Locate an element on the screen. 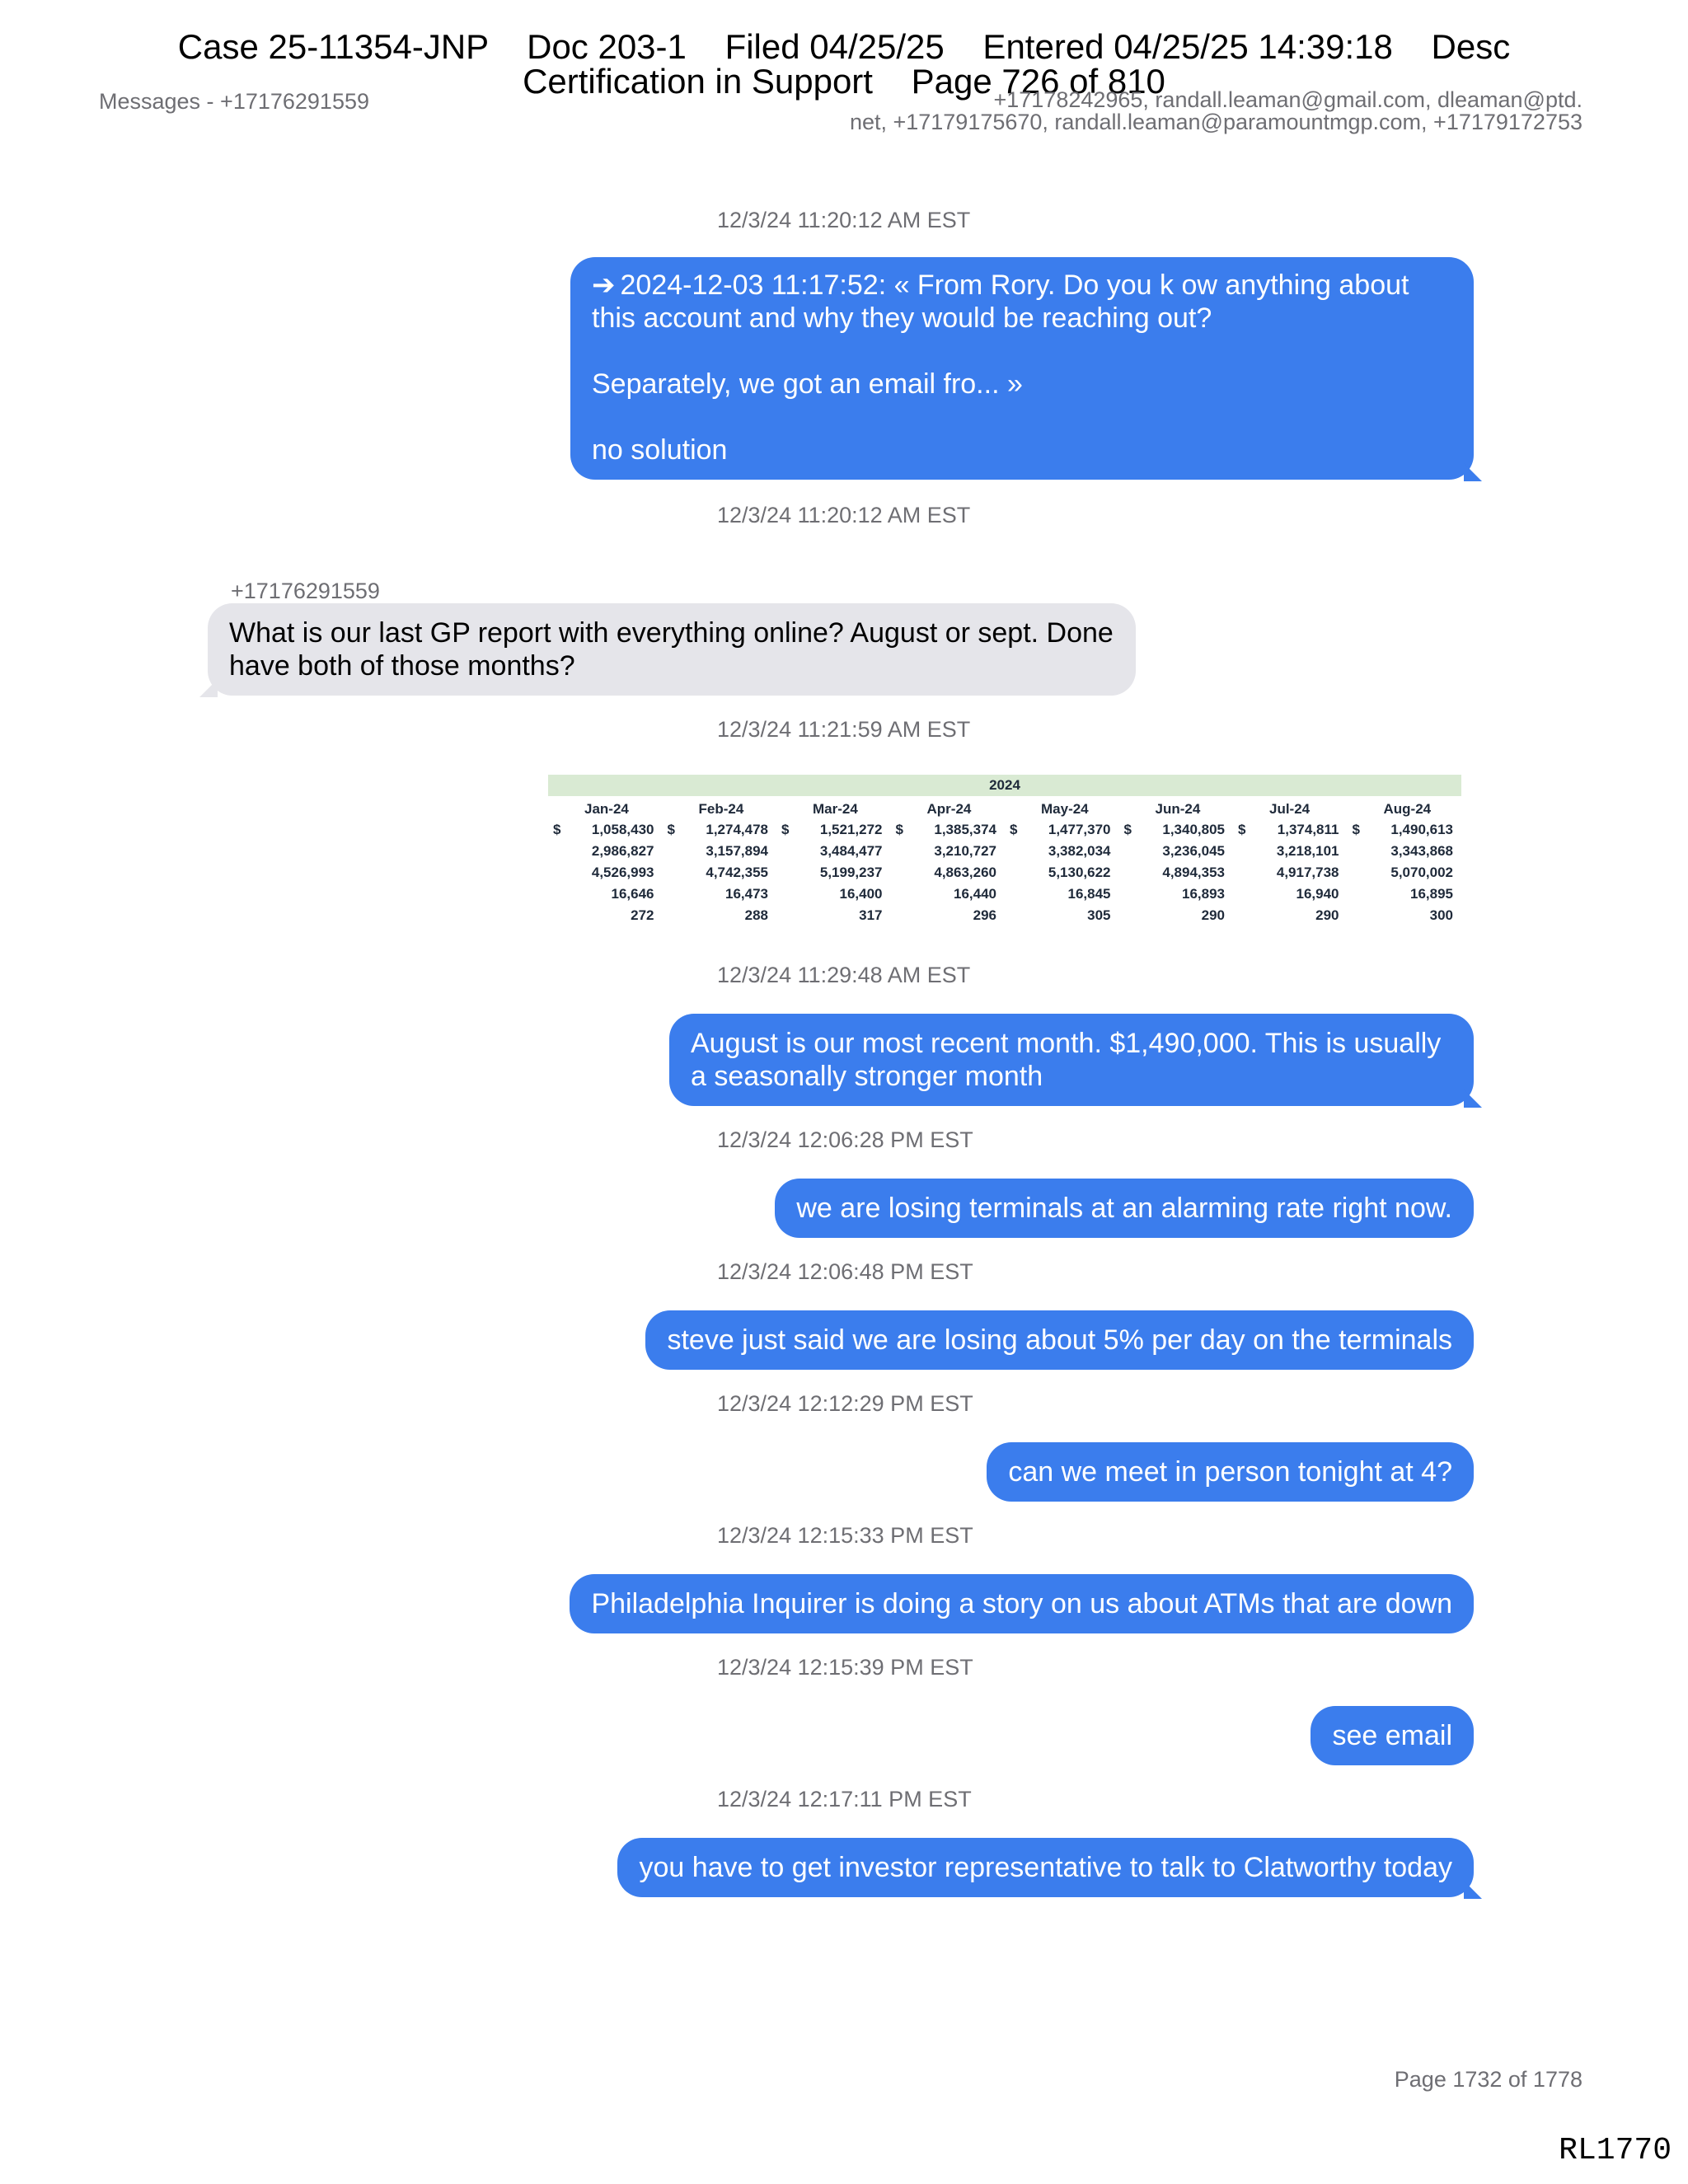 This screenshot has width=1688, height=2184. sheet-cell-value: 1,385,374 is located at coordinates (965, 829).